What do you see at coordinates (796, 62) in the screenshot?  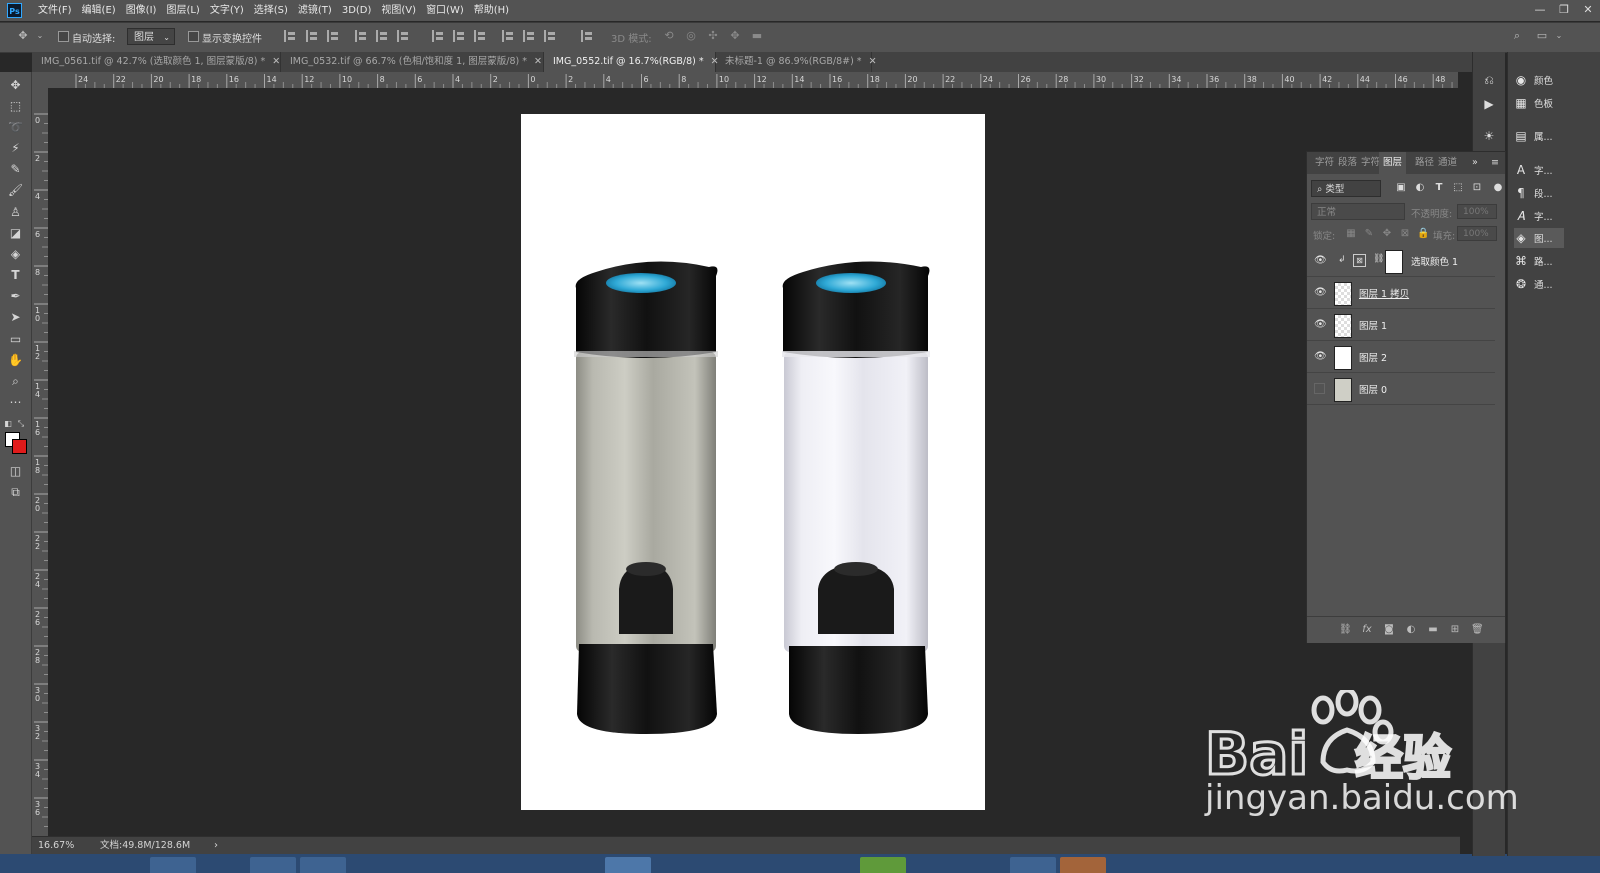 I see `tab-untitled-1: 未标题-1 @ 86.9%(RGB/8#) * ✕` at bounding box center [796, 62].